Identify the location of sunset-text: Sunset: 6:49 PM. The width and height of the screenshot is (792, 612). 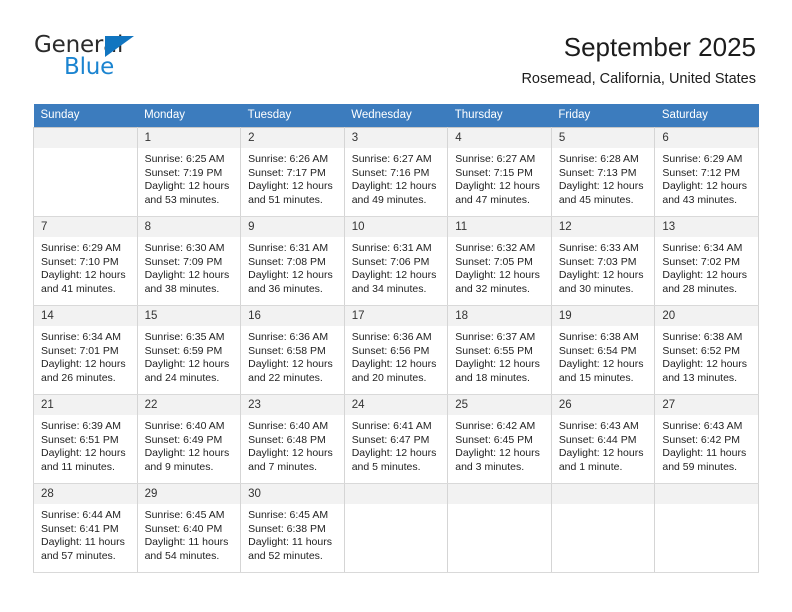
(183, 439).